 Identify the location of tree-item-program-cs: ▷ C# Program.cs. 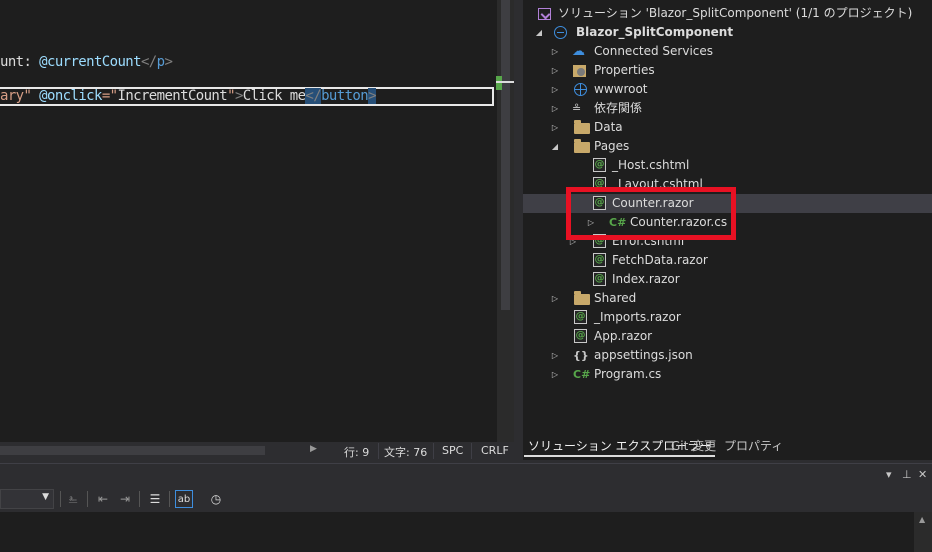
(727, 374).